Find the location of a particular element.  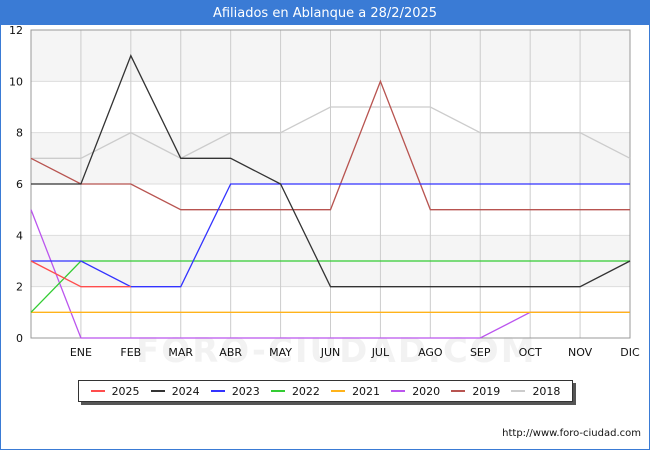

legend-label: 2023 is located at coordinates (245, 391).